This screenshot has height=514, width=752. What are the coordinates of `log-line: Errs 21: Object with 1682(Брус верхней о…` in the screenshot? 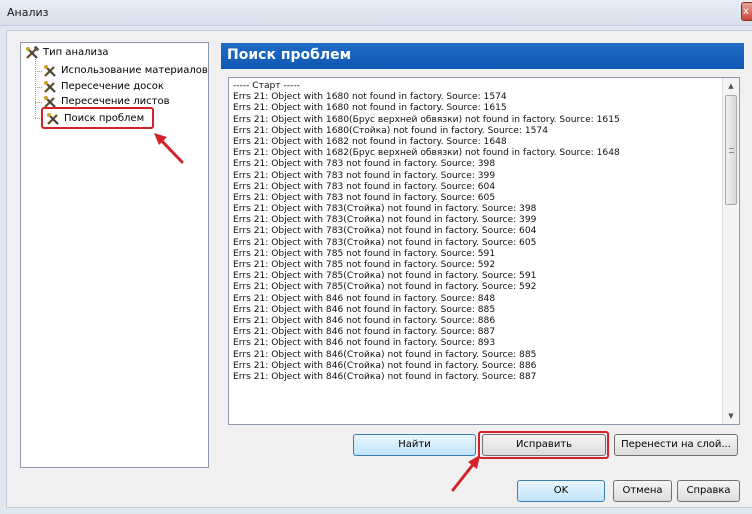 It's located at (426, 153).